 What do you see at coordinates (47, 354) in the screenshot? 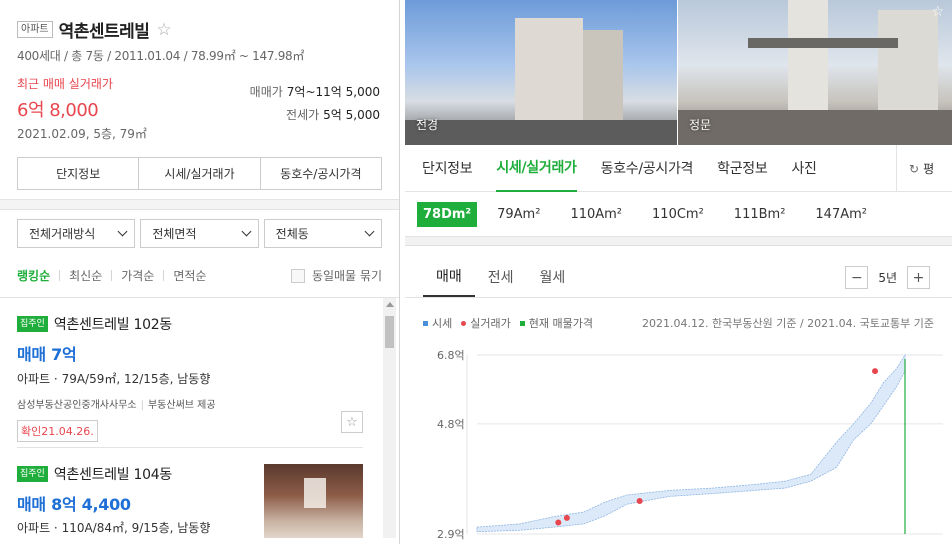
I see `listing-price: 매매 7억` at bounding box center [47, 354].